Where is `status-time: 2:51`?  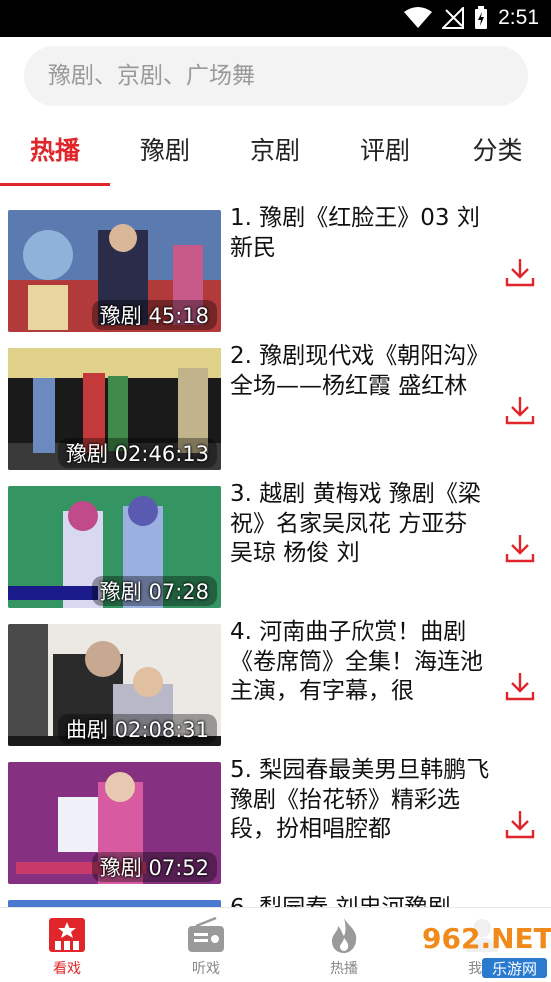 status-time: 2:51 is located at coordinates (518, 17).